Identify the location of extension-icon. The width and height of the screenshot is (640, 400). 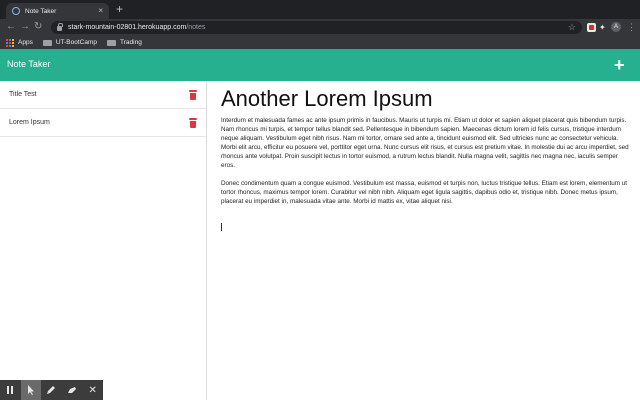
(591, 27).